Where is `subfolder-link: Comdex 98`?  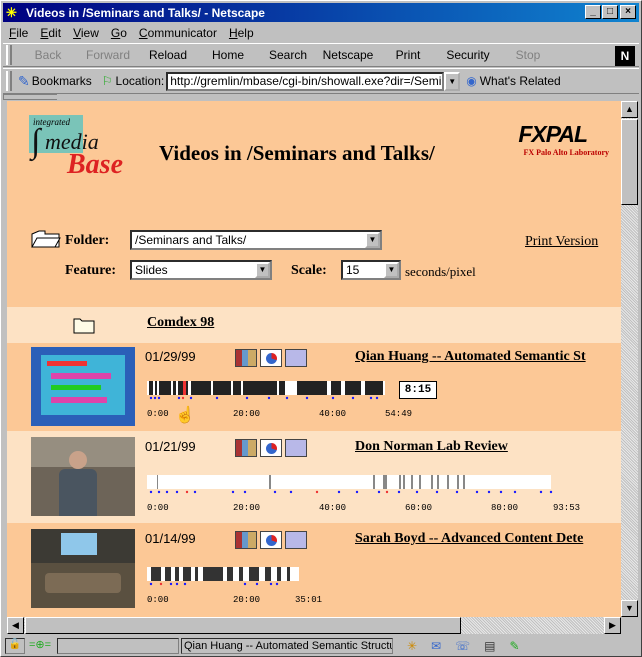
subfolder-link: Comdex 98 is located at coordinates (180, 323).